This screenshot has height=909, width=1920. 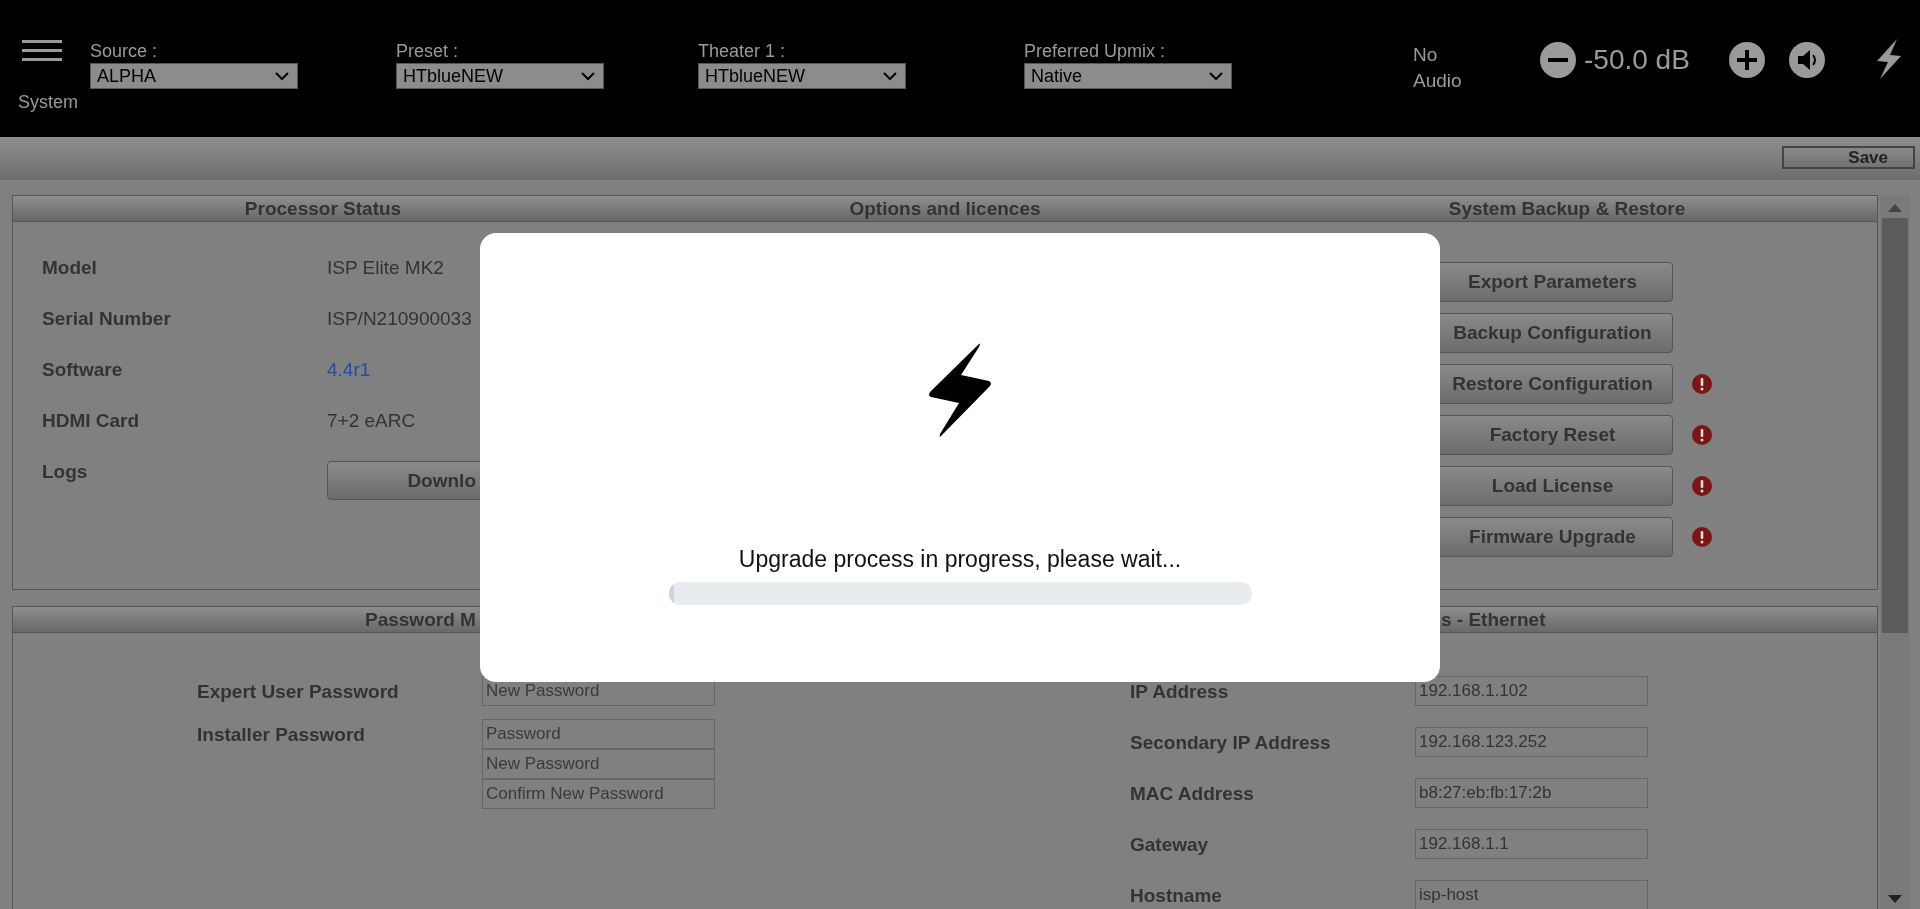 I want to click on volume-reading: -50.0 dB, so click(x=1637, y=60).